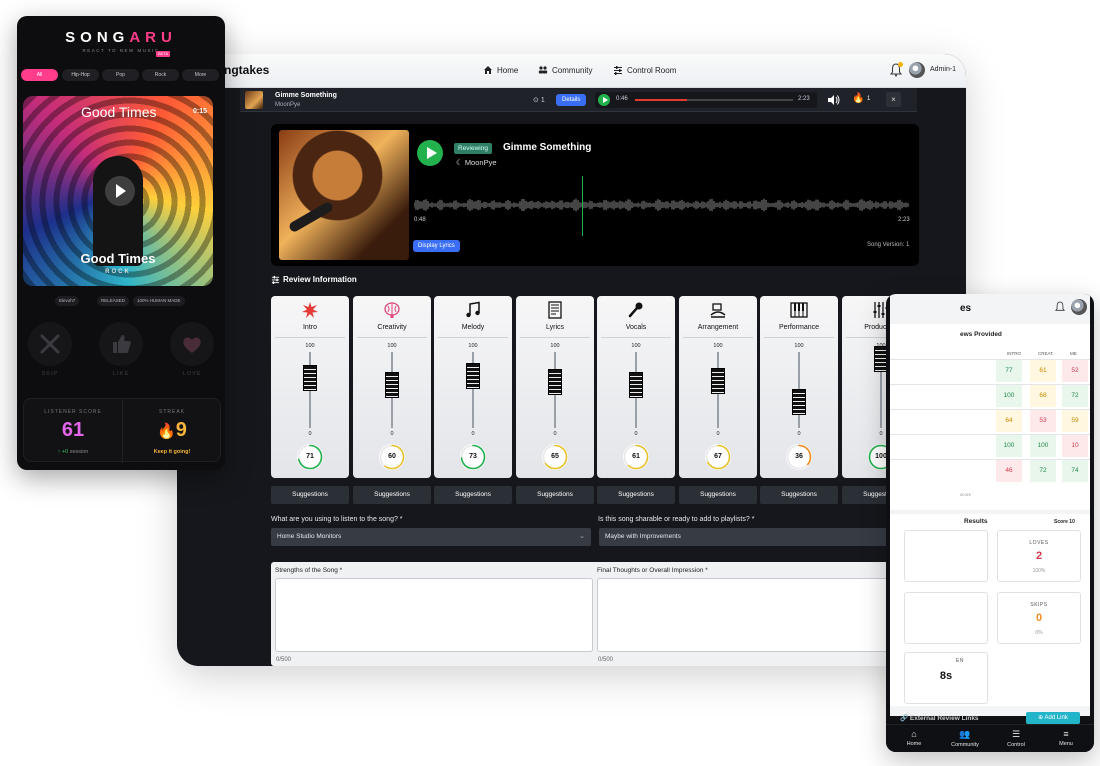 This screenshot has height=766, width=1100. Describe the element at coordinates (254, 100) in the screenshot. I see `song-thumbnail` at that location.